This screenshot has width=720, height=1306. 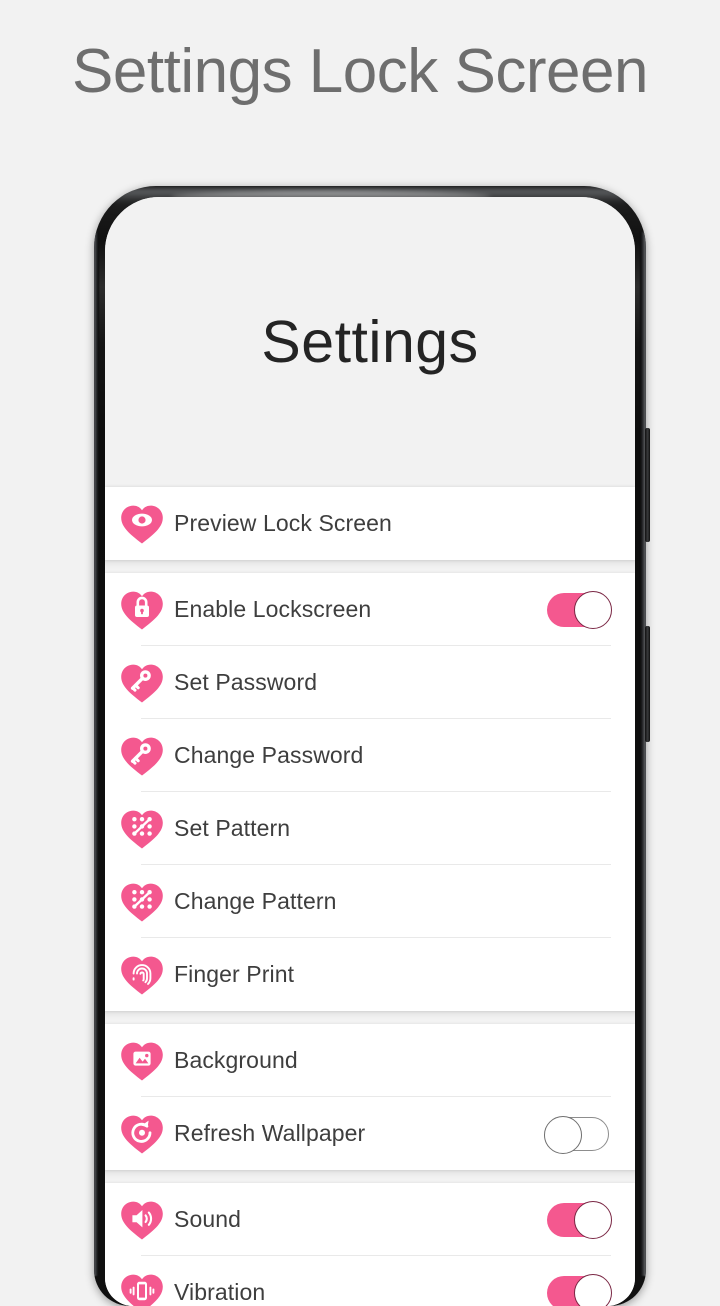 What do you see at coordinates (360, 1133) in the screenshot?
I see `row-refresh-wallpaper-label: Refresh Wallpaper` at bounding box center [360, 1133].